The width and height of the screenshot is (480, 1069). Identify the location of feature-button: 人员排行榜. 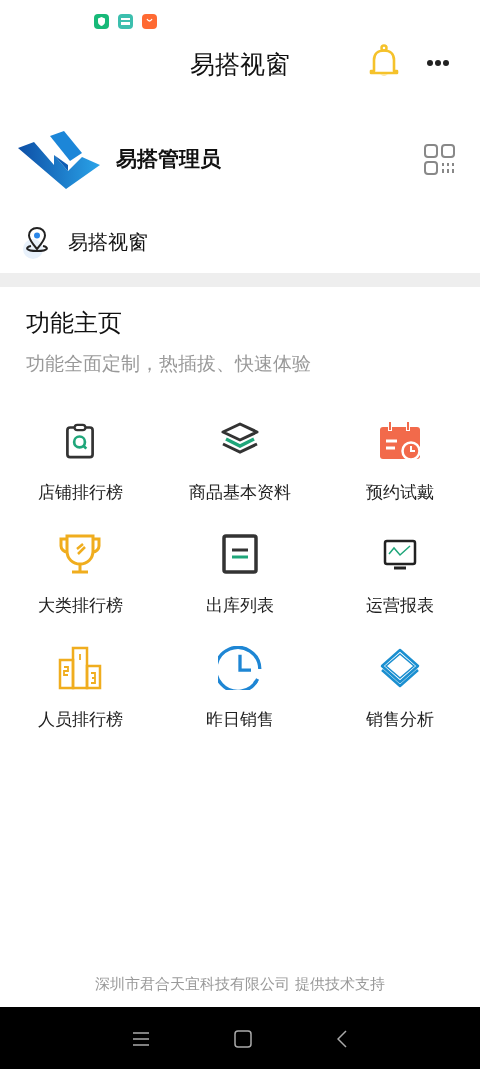
(80, 687).